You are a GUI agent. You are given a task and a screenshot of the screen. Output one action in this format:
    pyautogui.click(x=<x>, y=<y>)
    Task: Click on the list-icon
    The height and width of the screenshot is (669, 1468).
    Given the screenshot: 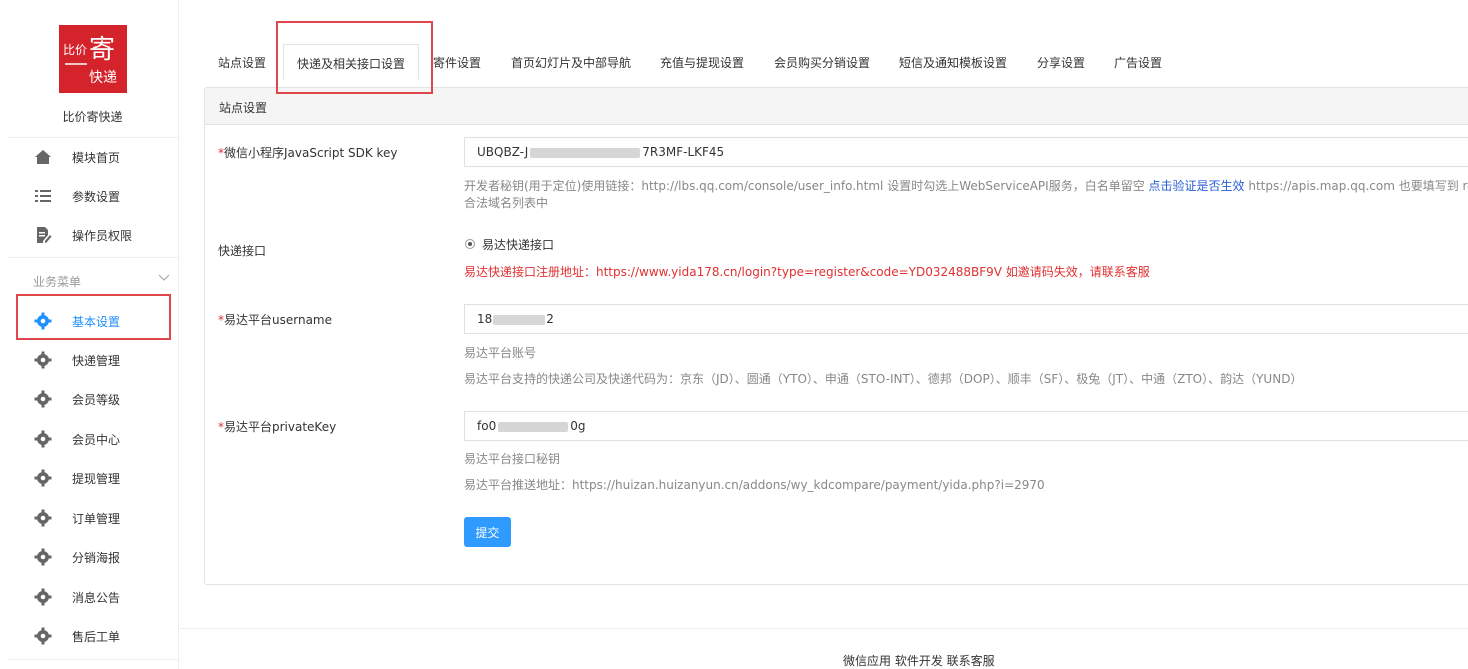 What is the action you would take?
    pyautogui.click(x=43, y=196)
    